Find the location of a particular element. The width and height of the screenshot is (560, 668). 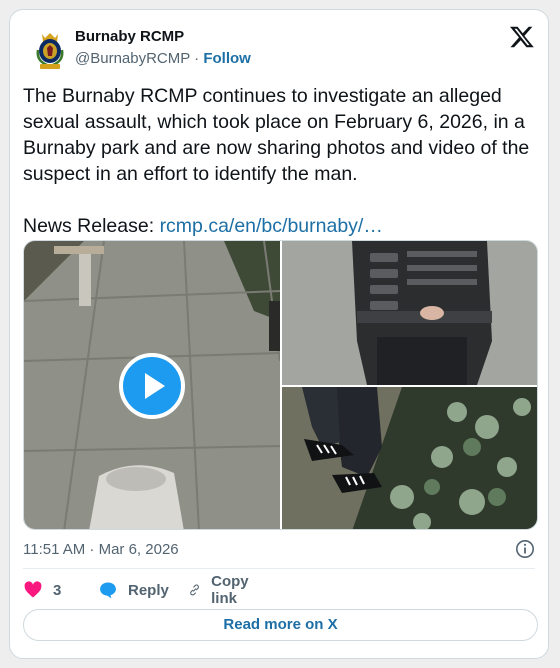

news-release-prefix: News Release: is located at coordinates (91, 226).